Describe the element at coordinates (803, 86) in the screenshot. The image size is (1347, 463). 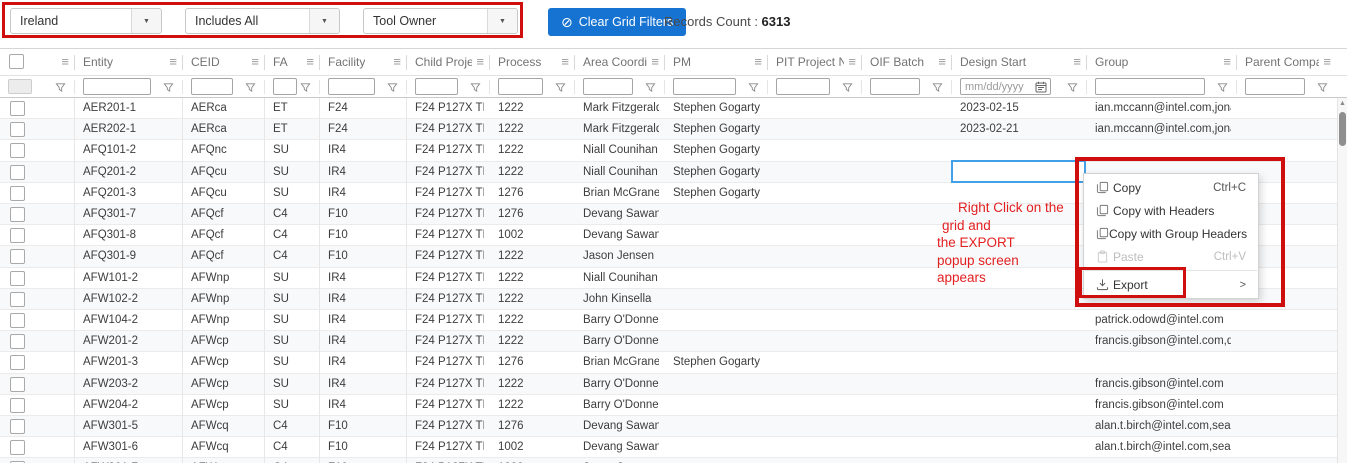
I see `filter-input-pit_project` at that location.